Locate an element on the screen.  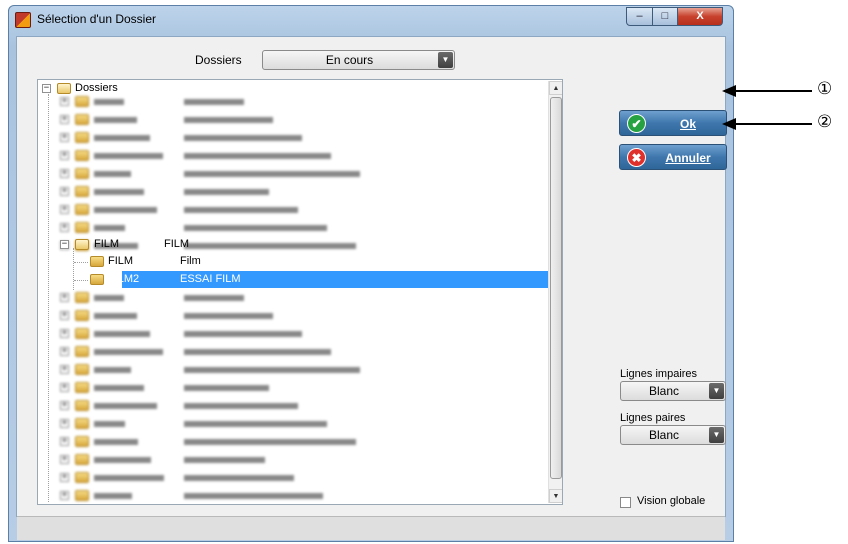
maximize-button: □ is located at coordinates (665, 16).